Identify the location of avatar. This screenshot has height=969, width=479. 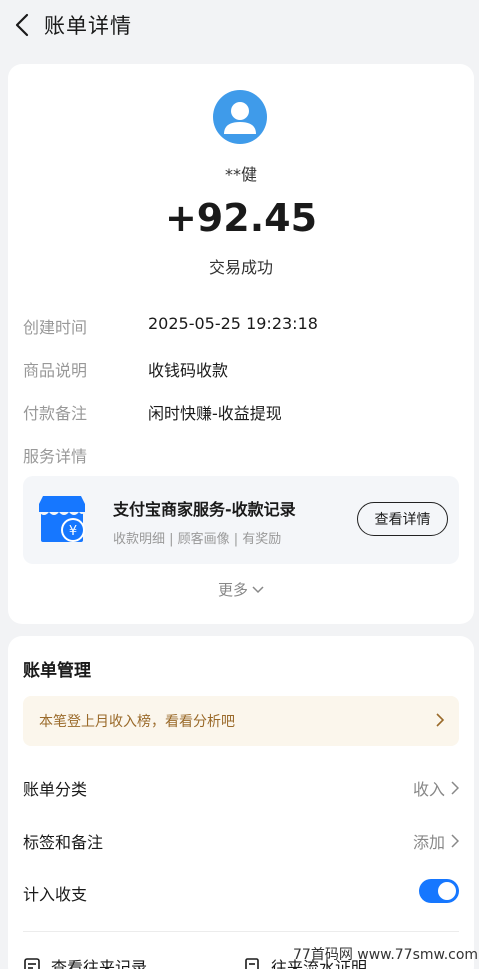
(240, 117).